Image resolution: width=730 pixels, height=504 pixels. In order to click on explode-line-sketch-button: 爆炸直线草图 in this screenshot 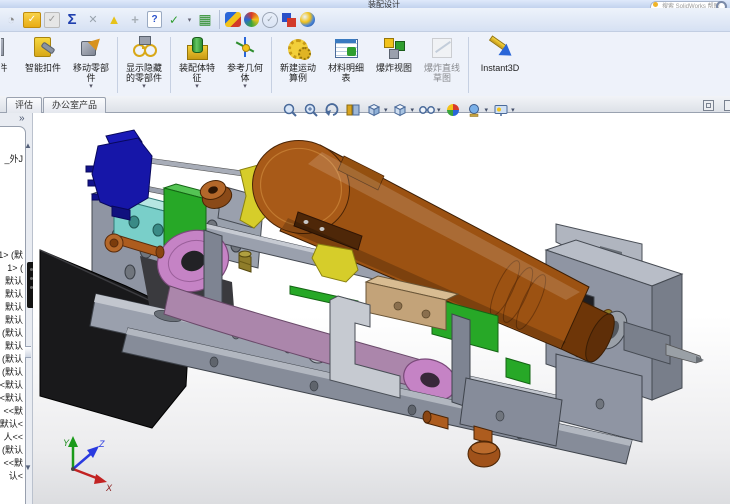, I will do `click(442, 59)`.